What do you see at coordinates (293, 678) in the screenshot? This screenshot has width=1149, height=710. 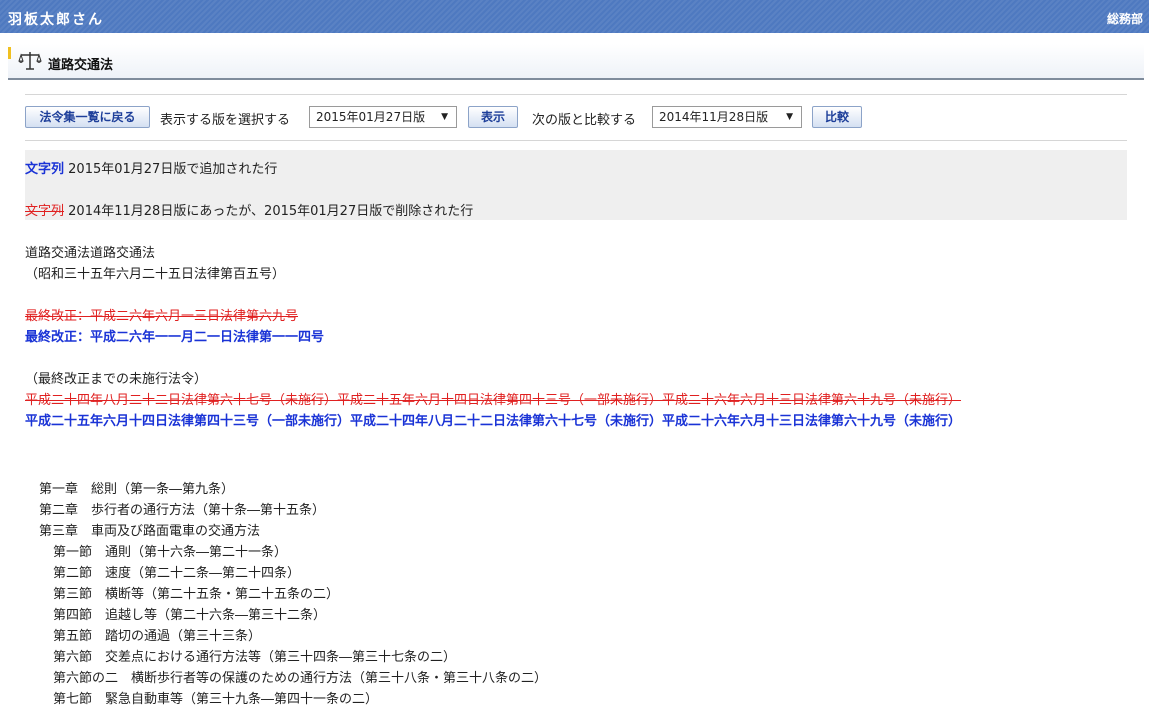 I see `toc-item: 第六節の二 横断歩行者等の保護のための通行方法（第三十八条・第三十八条の二）` at bounding box center [293, 678].